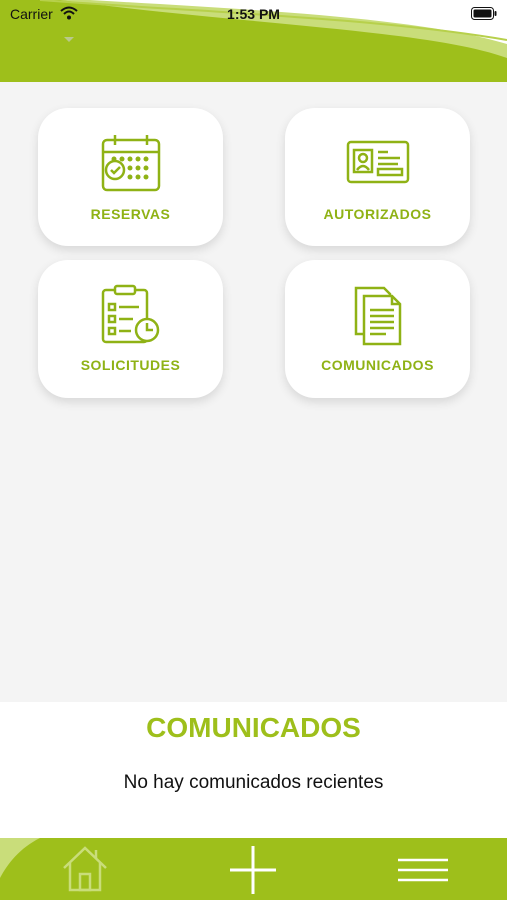  What do you see at coordinates (423, 869) in the screenshot?
I see `menu-icon` at bounding box center [423, 869].